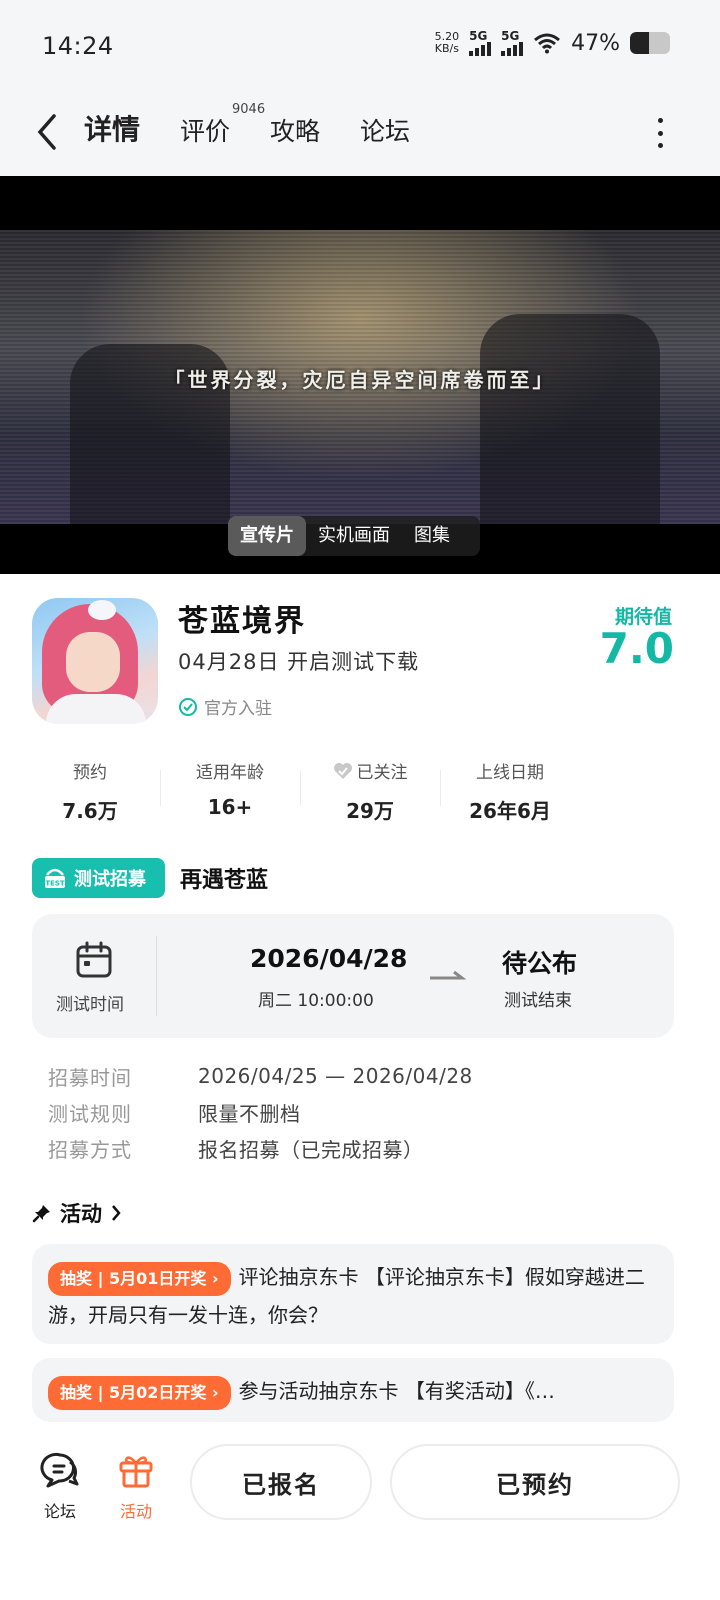 This screenshot has width=720, height=1600. What do you see at coordinates (478, 36) in the screenshot?
I see `sim1-label: 5G` at bounding box center [478, 36].